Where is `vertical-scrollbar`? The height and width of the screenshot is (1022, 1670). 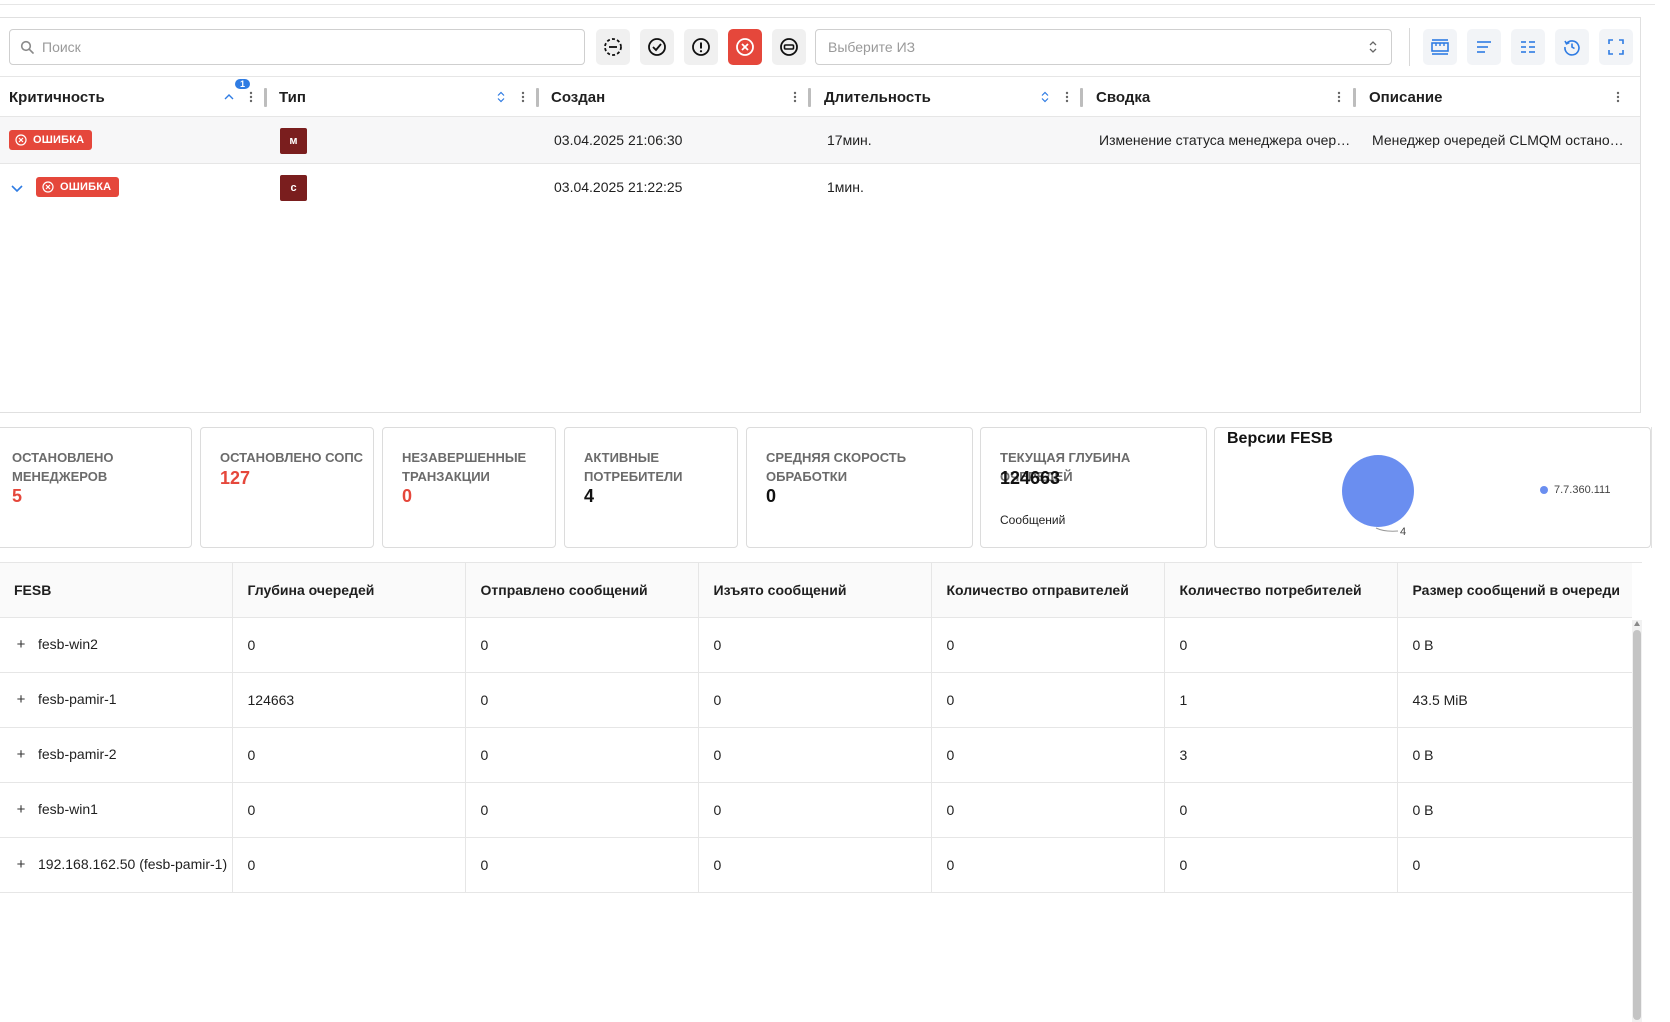 vertical-scrollbar is located at coordinates (1637, 821).